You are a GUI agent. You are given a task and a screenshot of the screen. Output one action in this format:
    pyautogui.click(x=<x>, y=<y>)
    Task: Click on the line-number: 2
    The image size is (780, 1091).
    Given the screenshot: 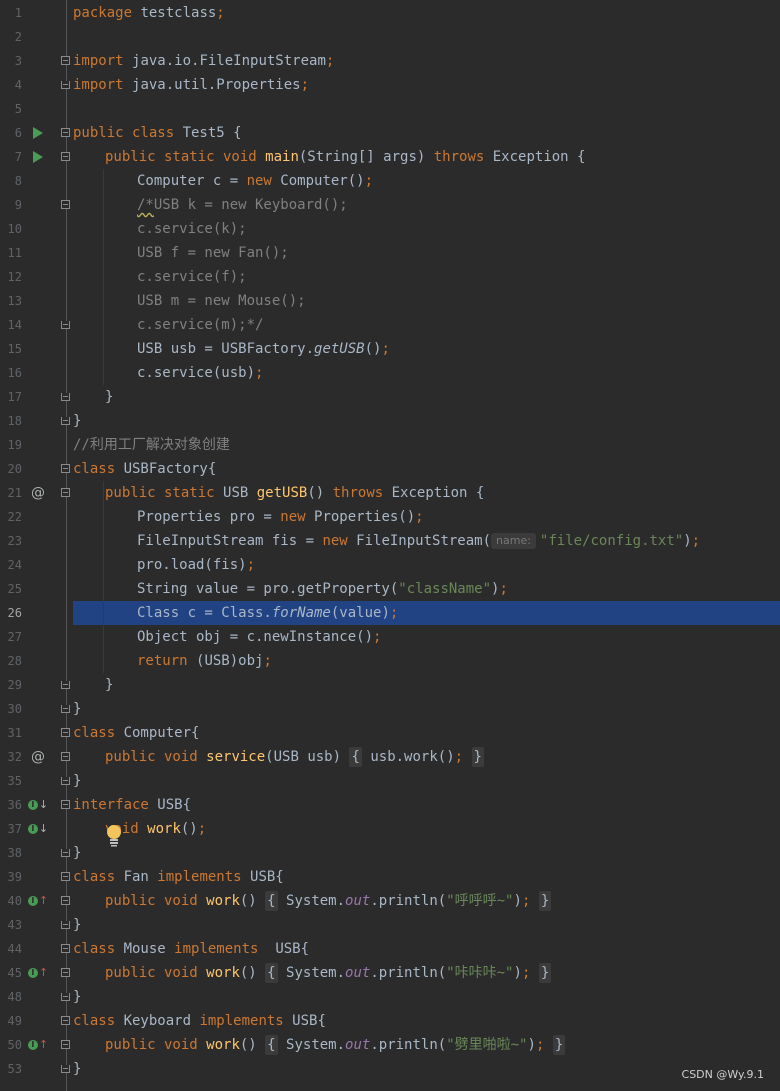 What is the action you would take?
    pyautogui.click(x=18, y=37)
    